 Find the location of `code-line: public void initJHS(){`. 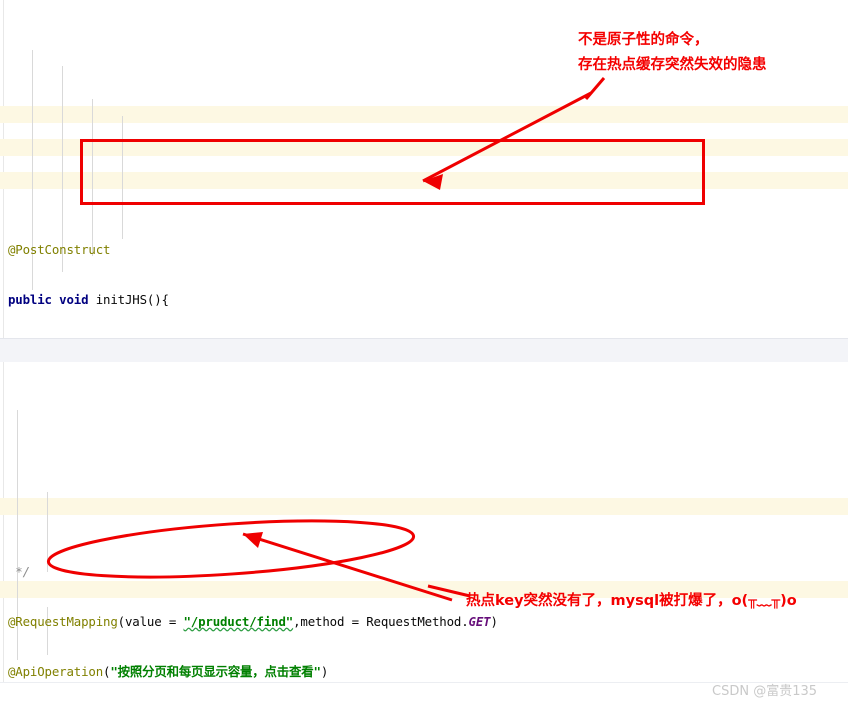

code-line: public void initJHS(){ is located at coordinates (88, 300).